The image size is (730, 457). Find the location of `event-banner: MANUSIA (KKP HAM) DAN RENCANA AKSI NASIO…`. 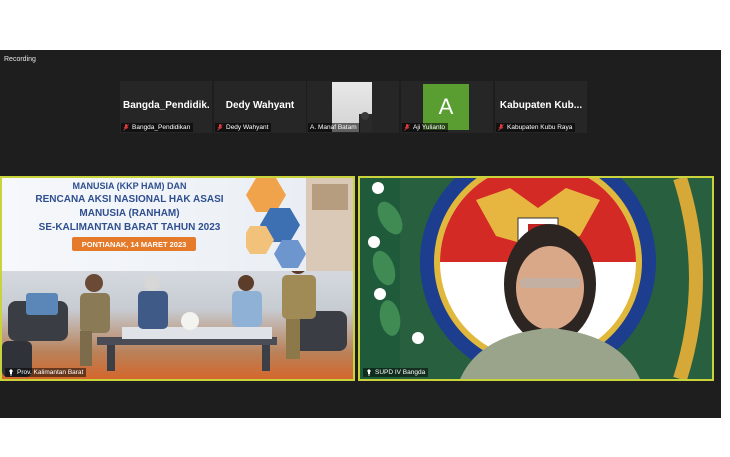

event-banner: MANUSIA (KKP HAM) DAN RENCANA AKSI NASIO… is located at coordinates (177, 224).